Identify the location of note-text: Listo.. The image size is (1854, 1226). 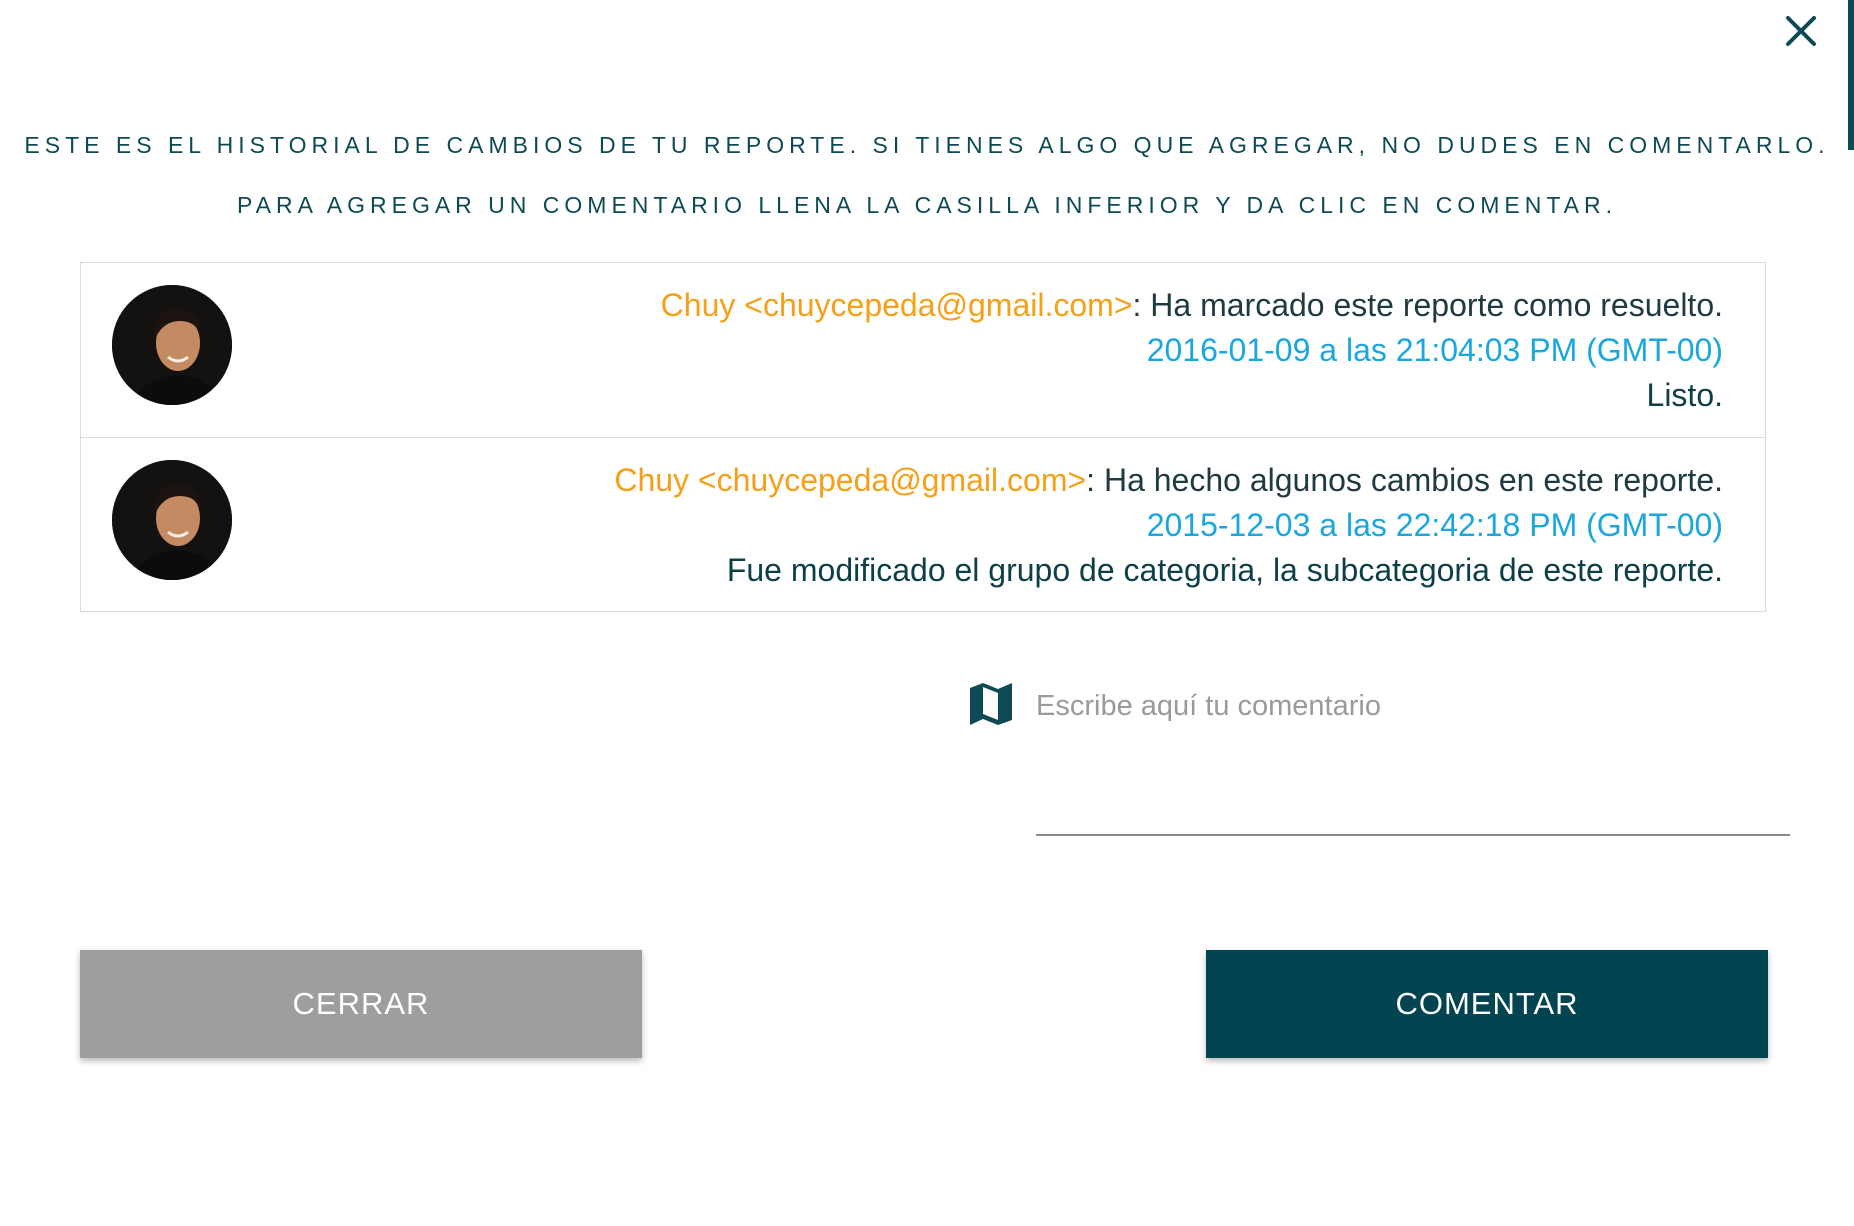
(1684, 395).